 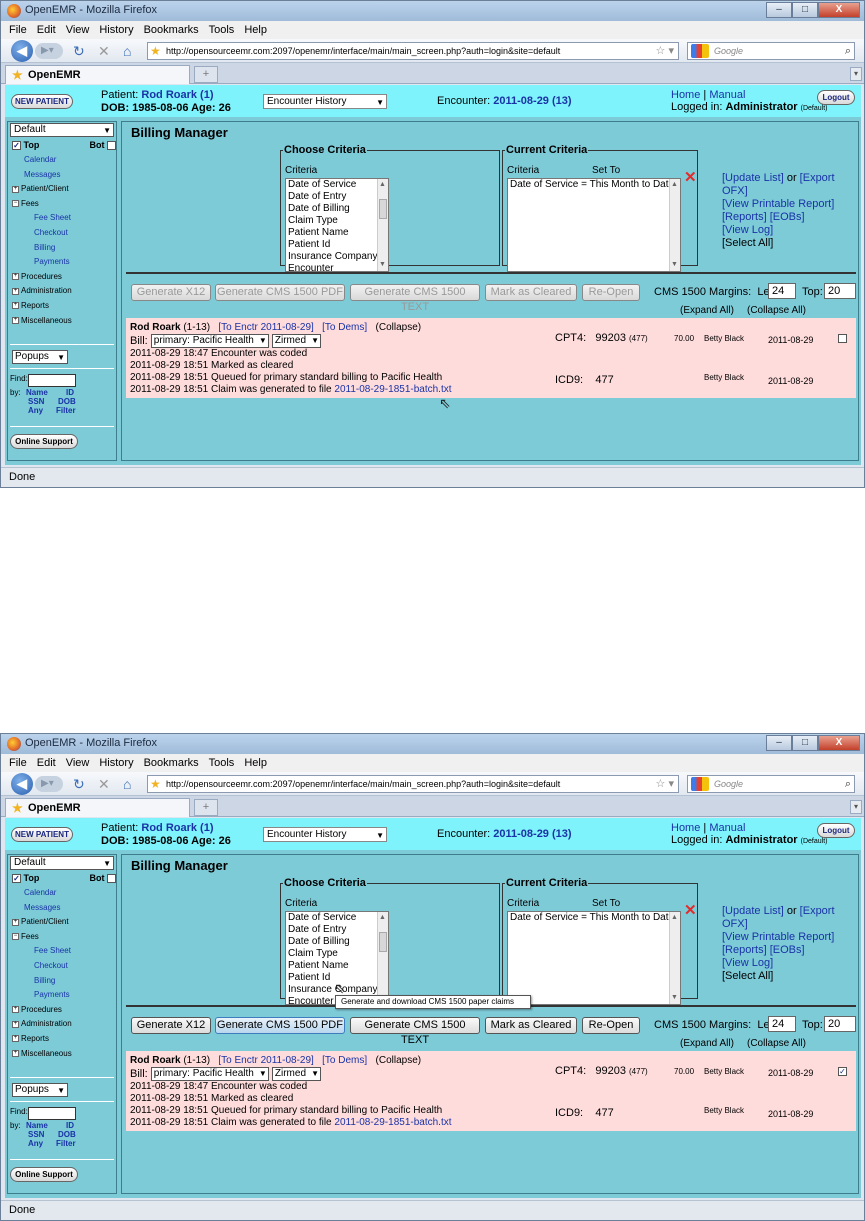 I want to click on batch-file-link: 2011-08-29-1851-batch.txt, so click(x=392, y=1122).